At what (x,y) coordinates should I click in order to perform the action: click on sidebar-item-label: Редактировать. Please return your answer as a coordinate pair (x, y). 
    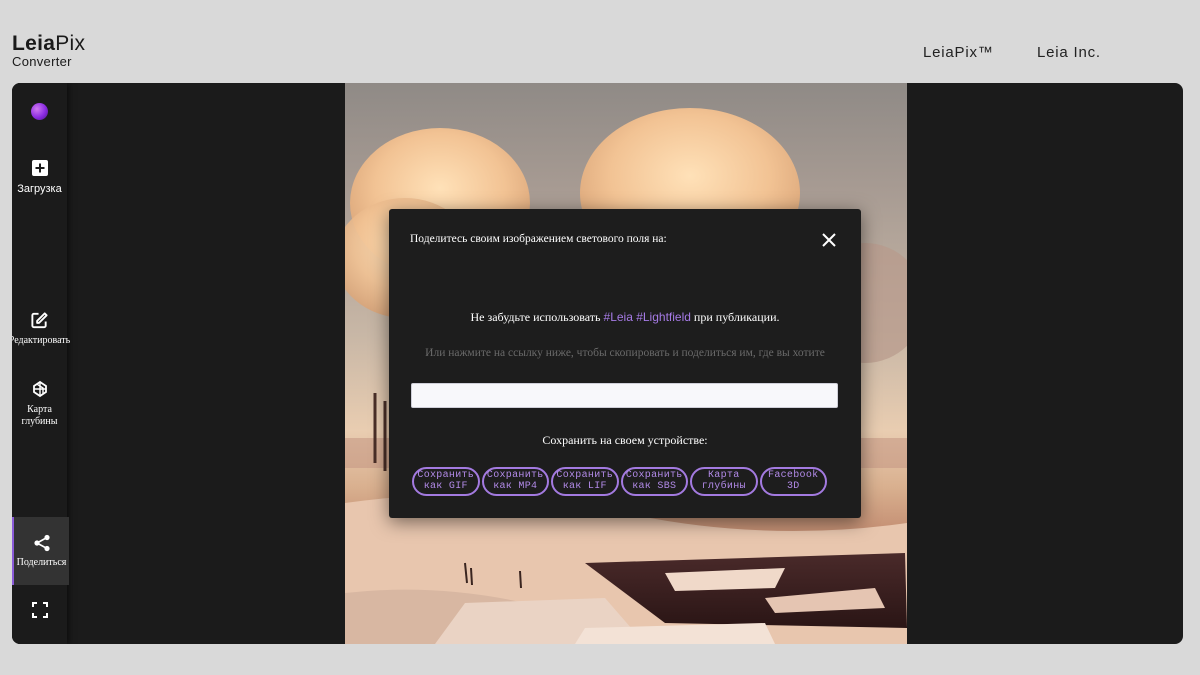
    Looking at the image, I should click on (41, 340).